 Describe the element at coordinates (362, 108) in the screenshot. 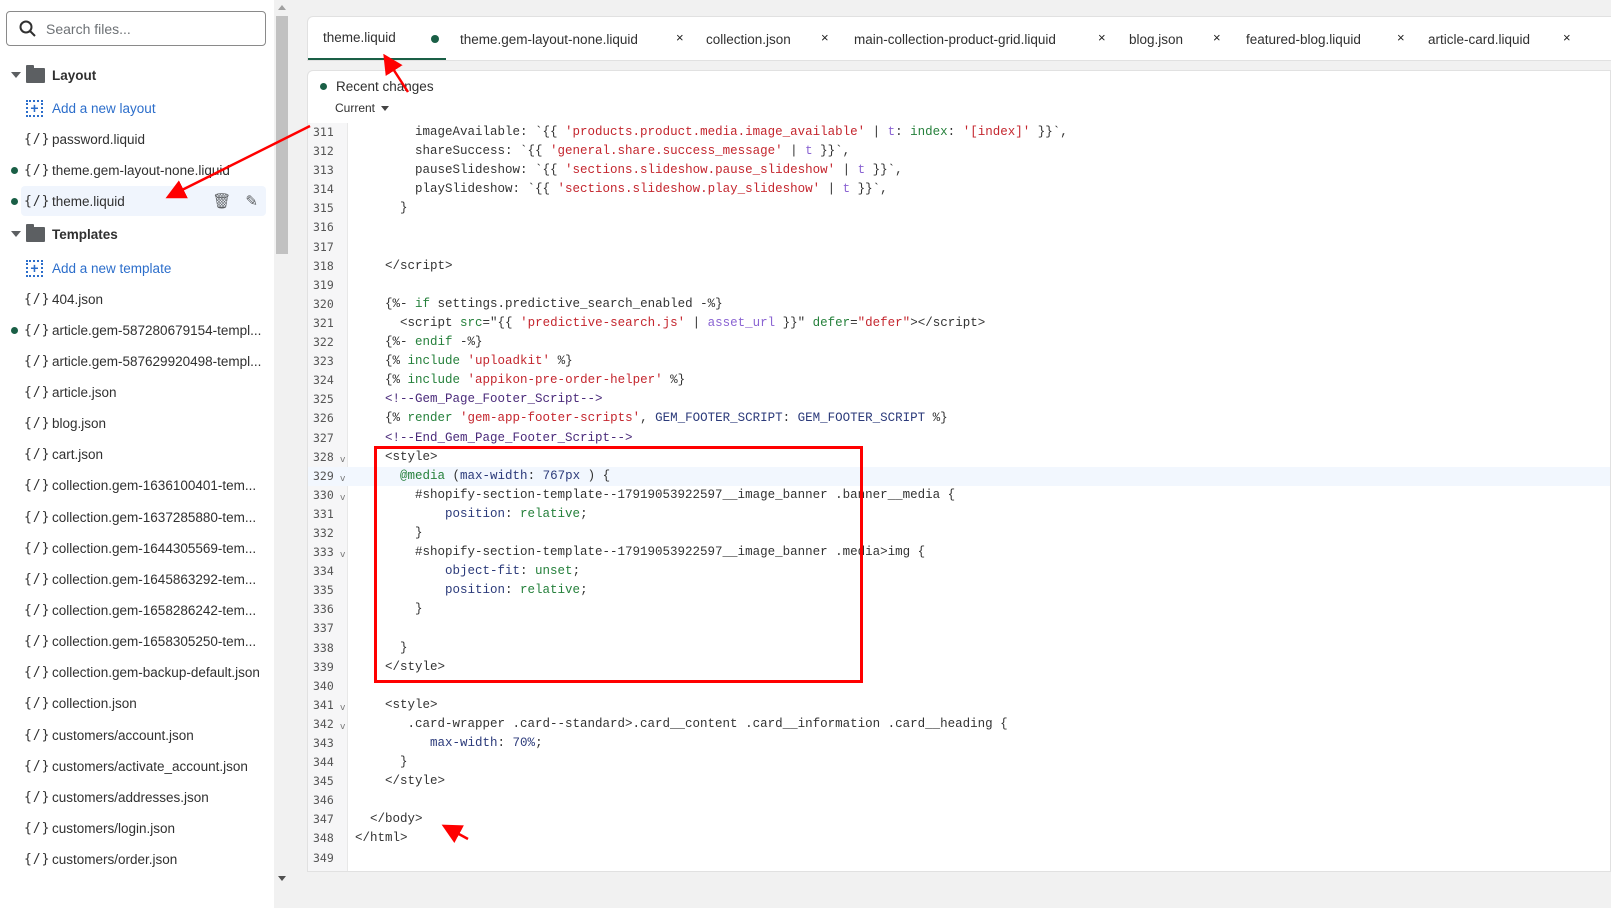

I see `version-select: Current` at that location.